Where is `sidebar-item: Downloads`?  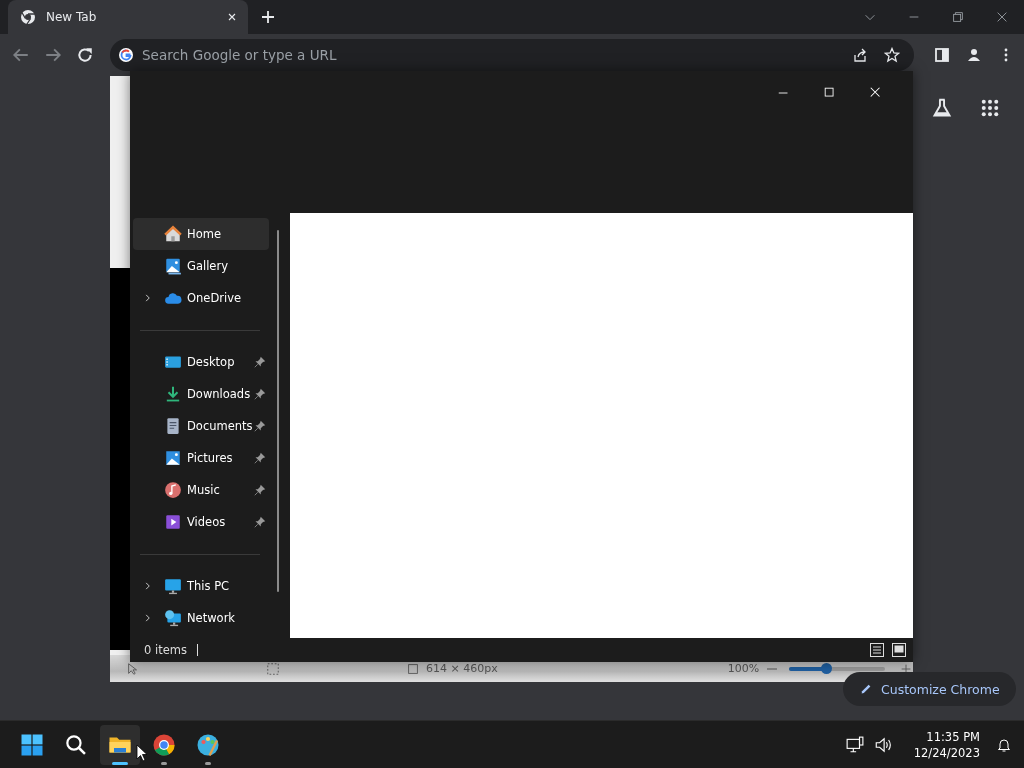
sidebar-item: Downloads is located at coordinates (201, 394).